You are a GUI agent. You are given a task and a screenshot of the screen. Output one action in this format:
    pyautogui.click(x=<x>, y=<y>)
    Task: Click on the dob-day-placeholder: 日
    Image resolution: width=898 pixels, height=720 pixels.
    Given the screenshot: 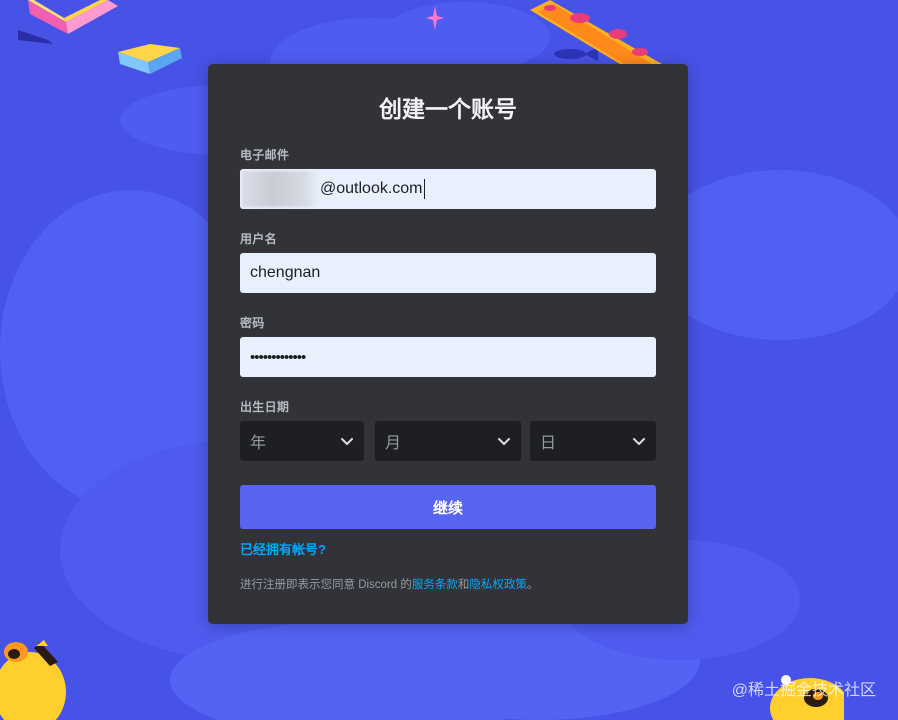 What is the action you would take?
    pyautogui.click(x=548, y=443)
    